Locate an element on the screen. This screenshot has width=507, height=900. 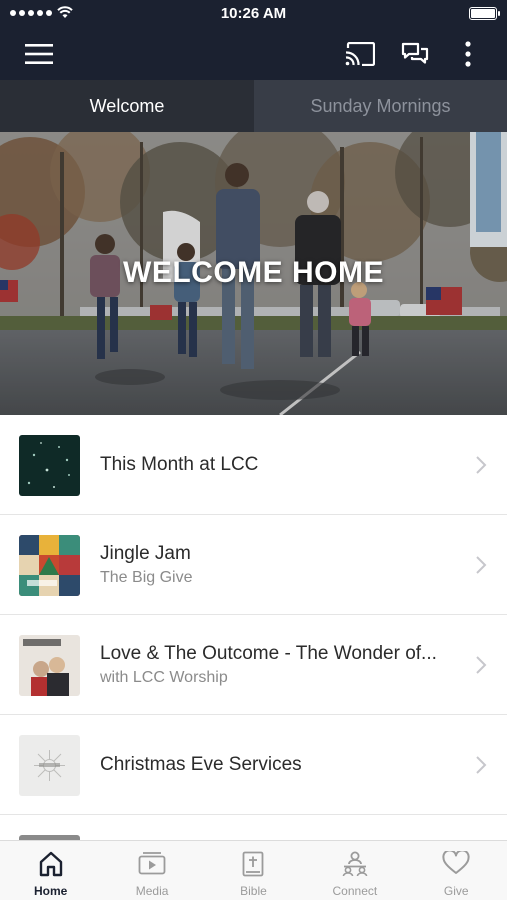
item-title: This Month at LCC is located at coordinates (179, 464).